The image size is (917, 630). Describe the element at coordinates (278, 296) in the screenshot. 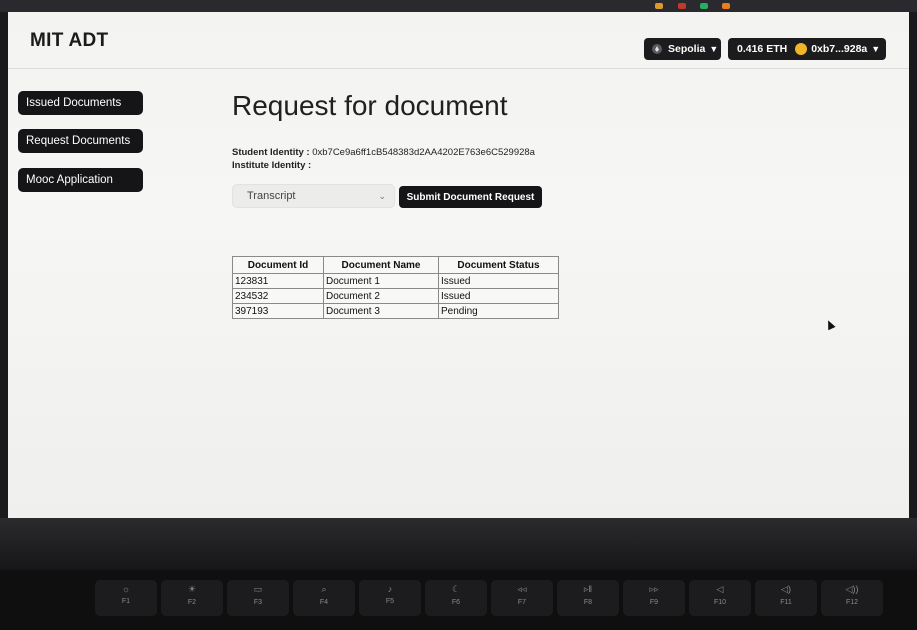

I see `cell-document-id: 234532` at that location.